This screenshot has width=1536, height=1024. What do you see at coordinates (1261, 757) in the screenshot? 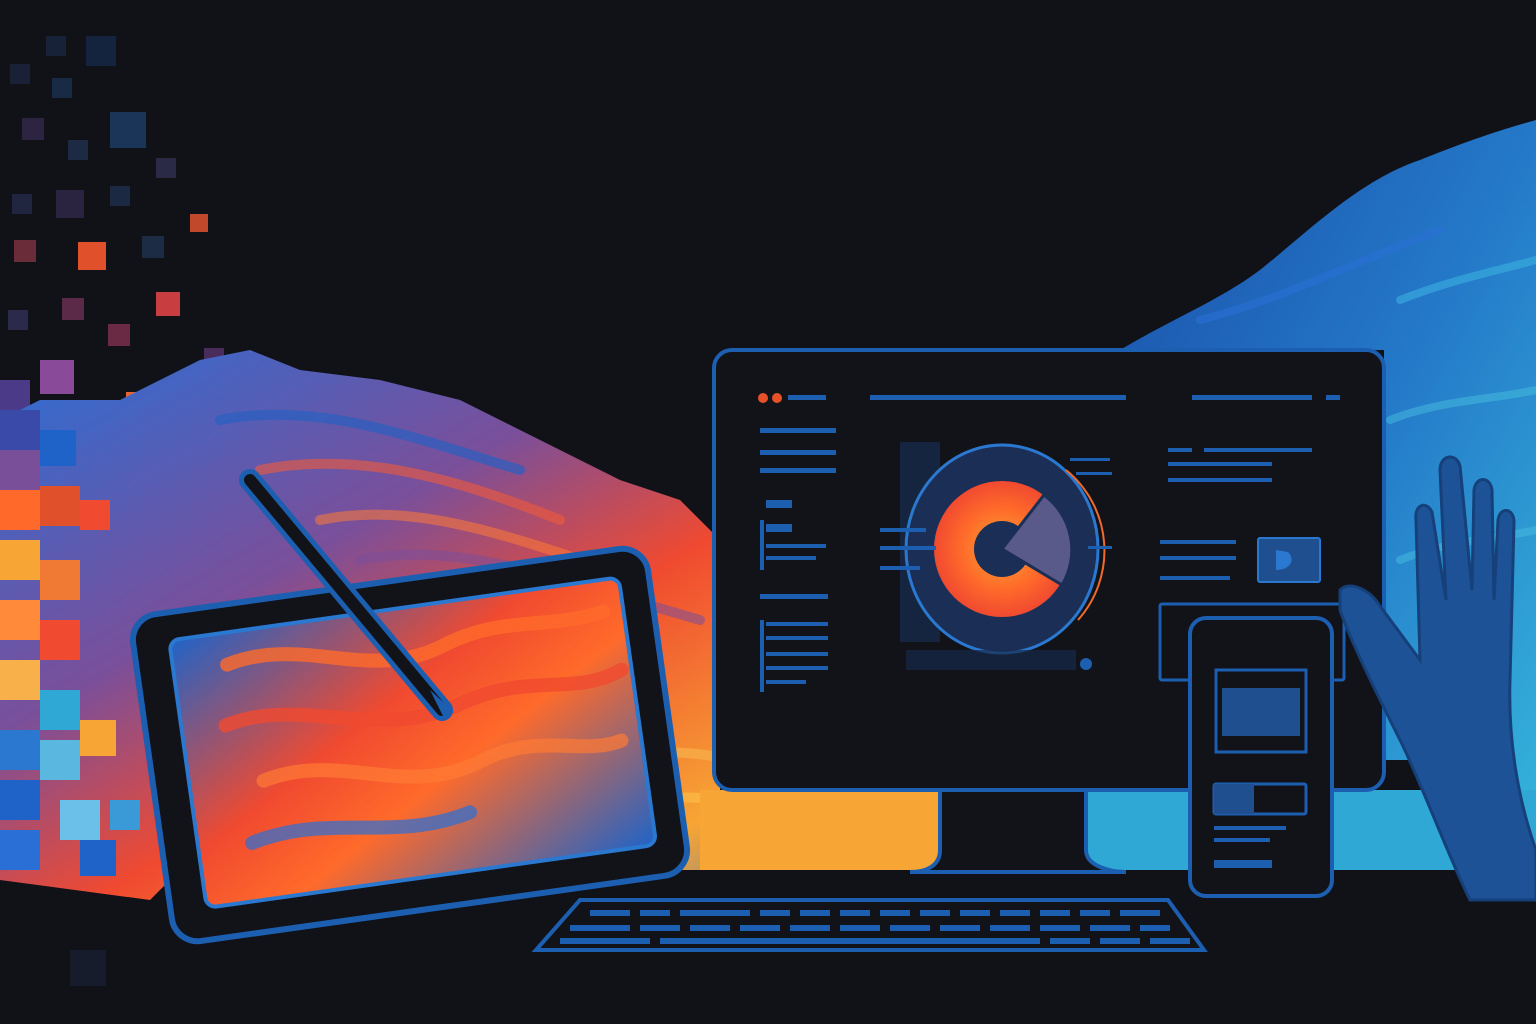
I see `smartphone-icon` at bounding box center [1261, 757].